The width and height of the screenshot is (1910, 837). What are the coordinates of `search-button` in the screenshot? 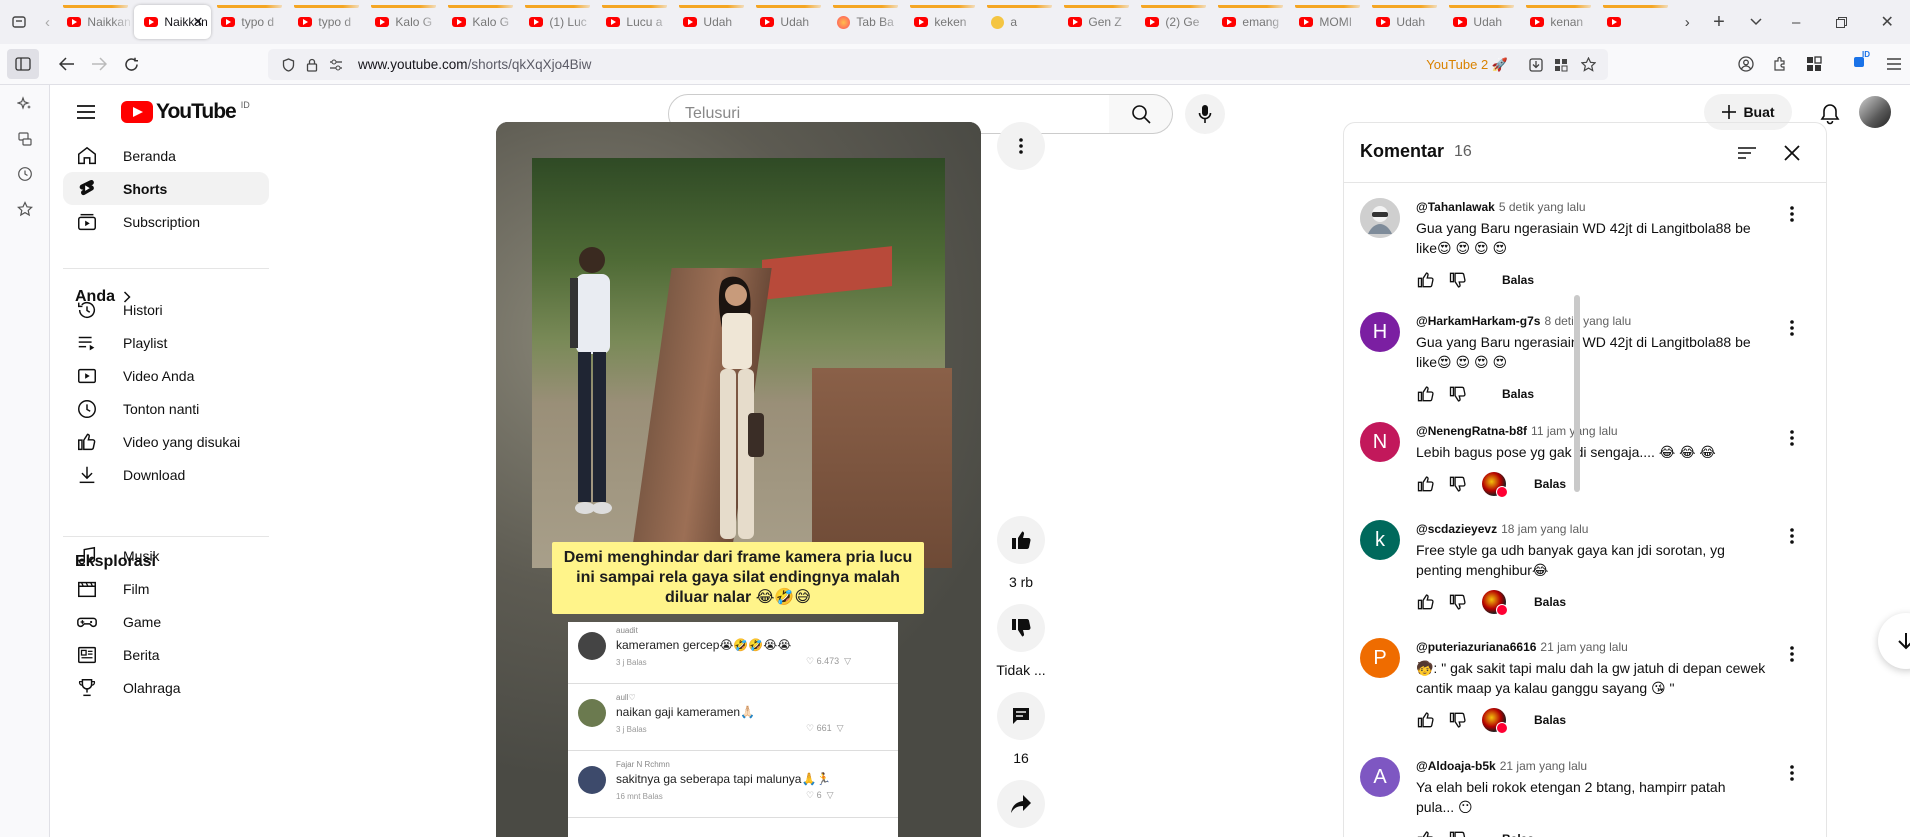 It's located at (1141, 114).